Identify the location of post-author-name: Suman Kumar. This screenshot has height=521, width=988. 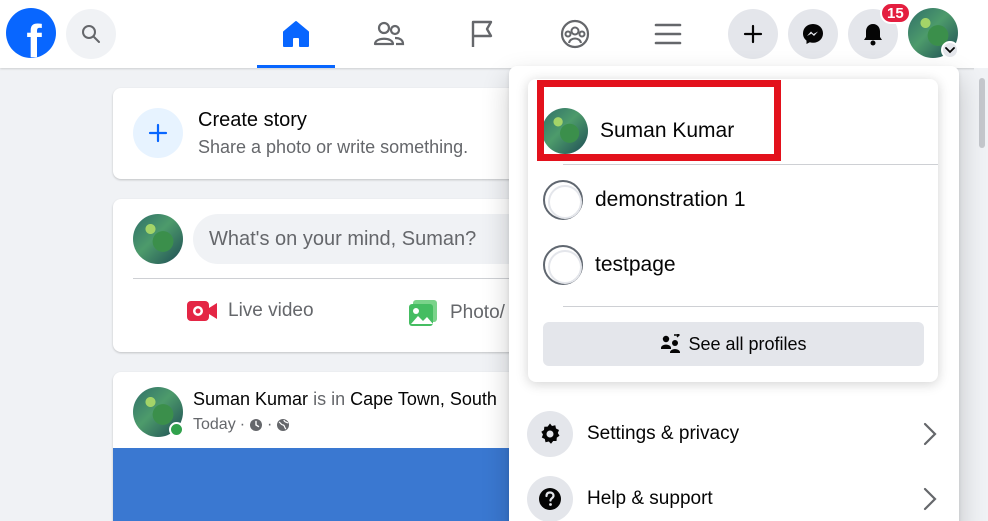
(250, 399).